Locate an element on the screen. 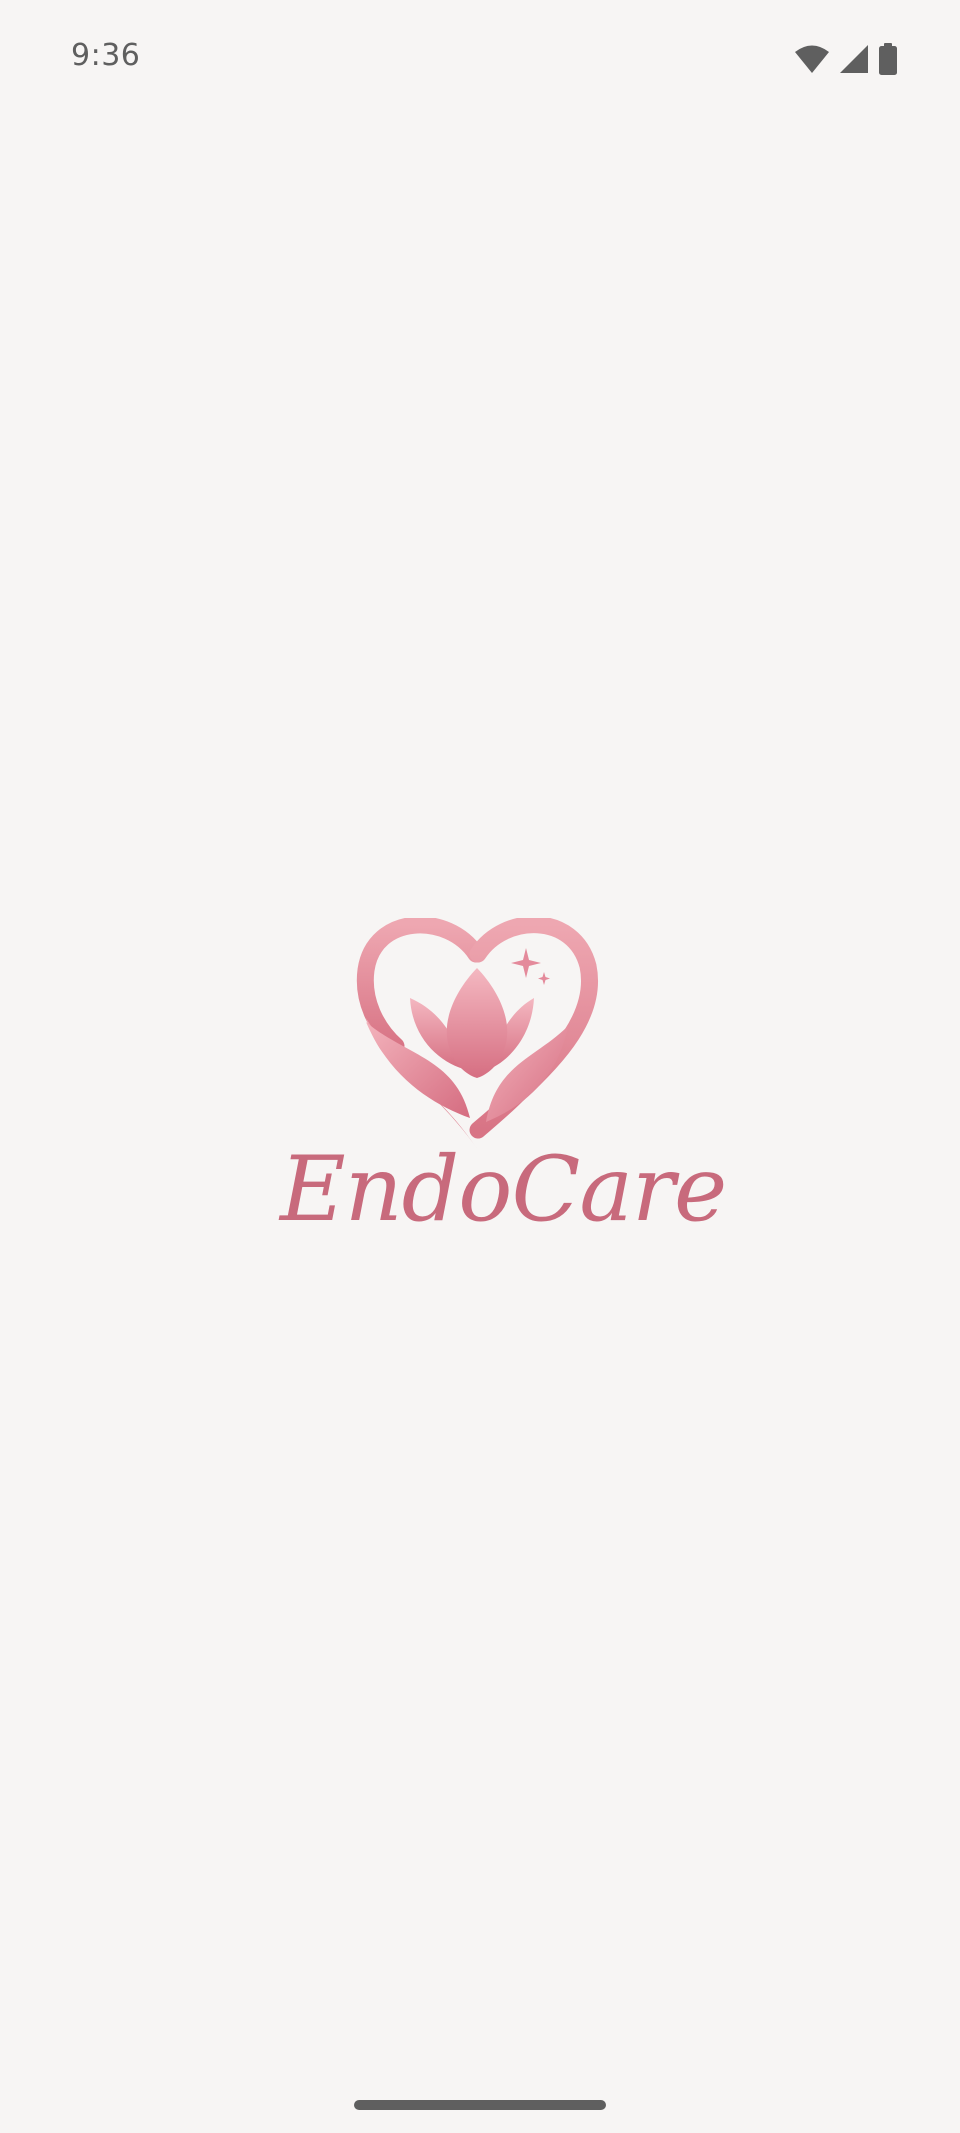 The image size is (960, 2133). cellular-signal-icon is located at coordinates (854, 59).